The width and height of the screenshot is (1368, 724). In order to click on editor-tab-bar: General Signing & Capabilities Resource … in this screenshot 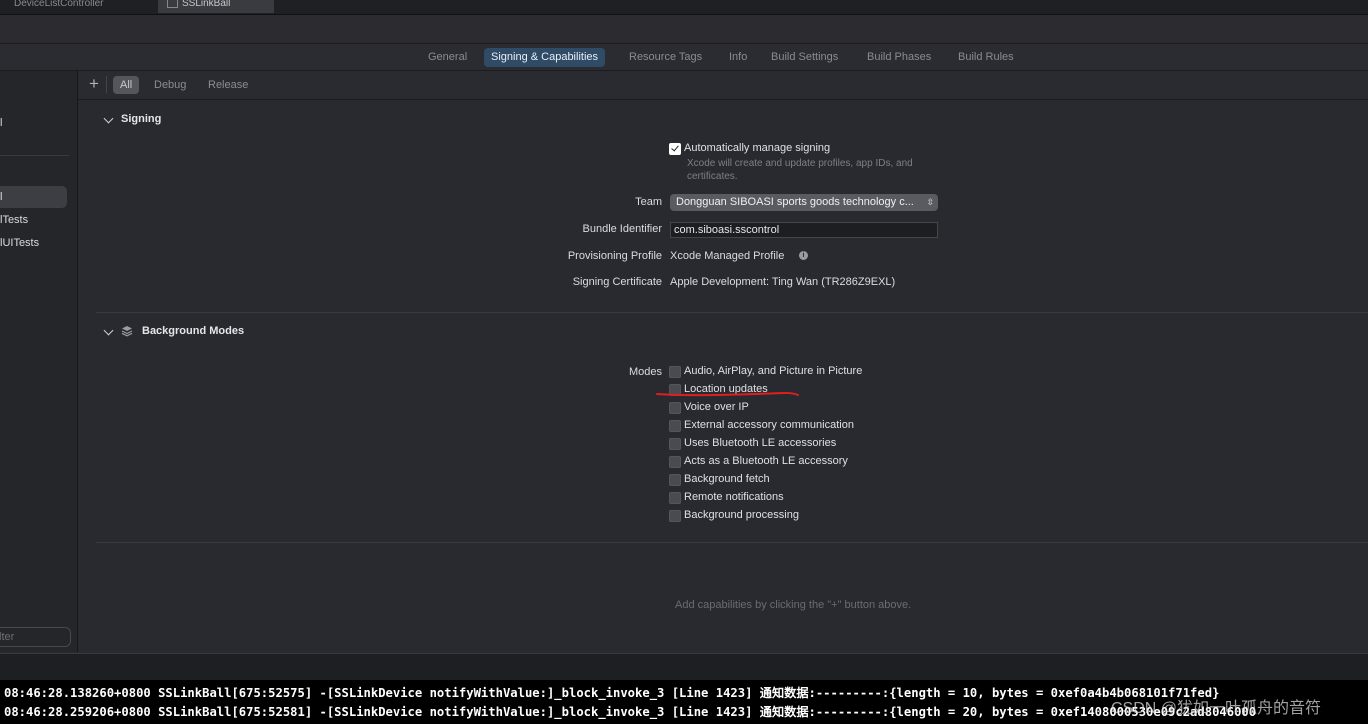, I will do `click(684, 57)`.